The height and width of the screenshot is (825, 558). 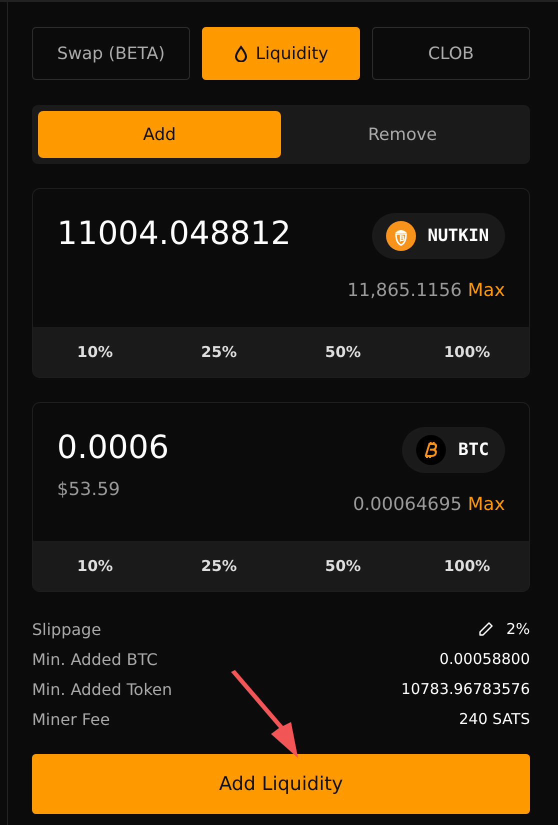 What do you see at coordinates (431, 450) in the screenshot?
I see `bitcoin-icon` at bounding box center [431, 450].